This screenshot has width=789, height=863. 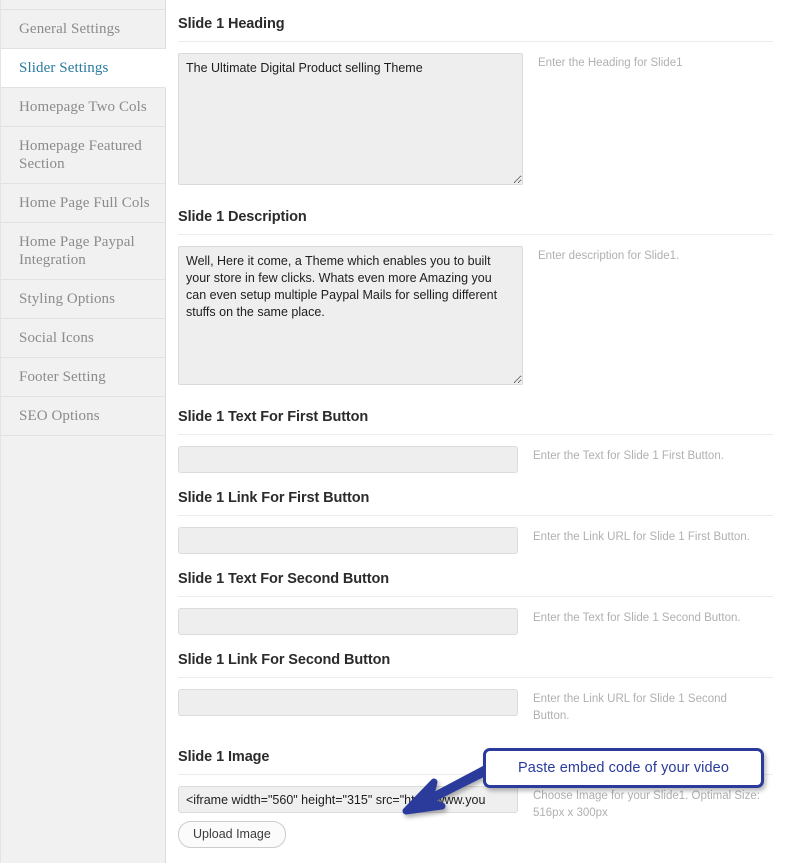 I want to click on sidebar-item-label: Home Page Full Cols, so click(x=84, y=203).